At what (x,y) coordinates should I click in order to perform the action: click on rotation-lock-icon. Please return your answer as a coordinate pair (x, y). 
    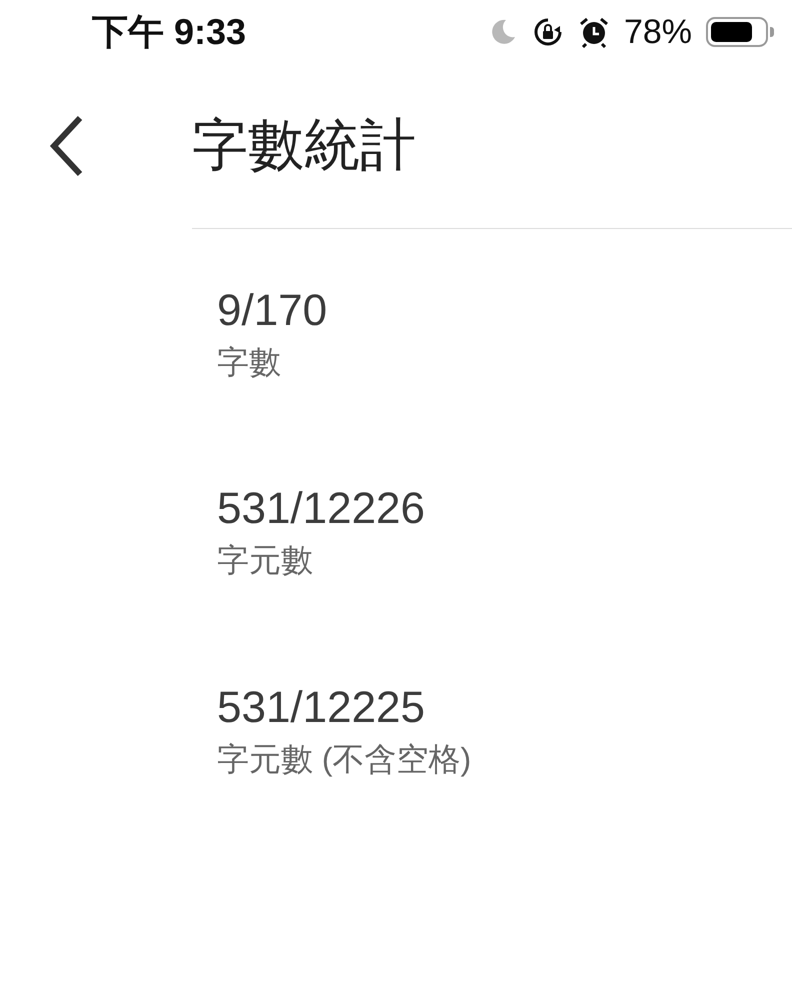
    Looking at the image, I should click on (548, 32).